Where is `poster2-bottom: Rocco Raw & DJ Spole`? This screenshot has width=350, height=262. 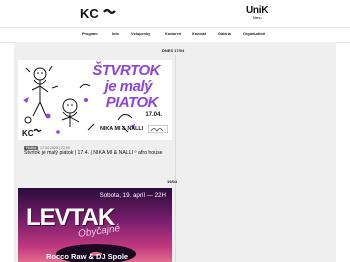 poster2-bottom: Rocco Raw & DJ Spole is located at coordinates (87, 256).